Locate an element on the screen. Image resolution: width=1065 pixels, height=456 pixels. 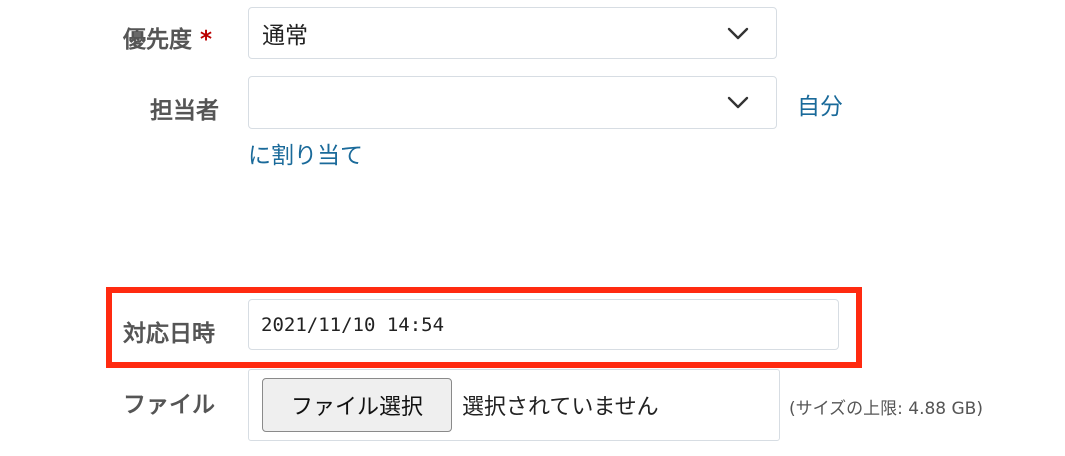
response-datetime-input is located at coordinates (543, 324).